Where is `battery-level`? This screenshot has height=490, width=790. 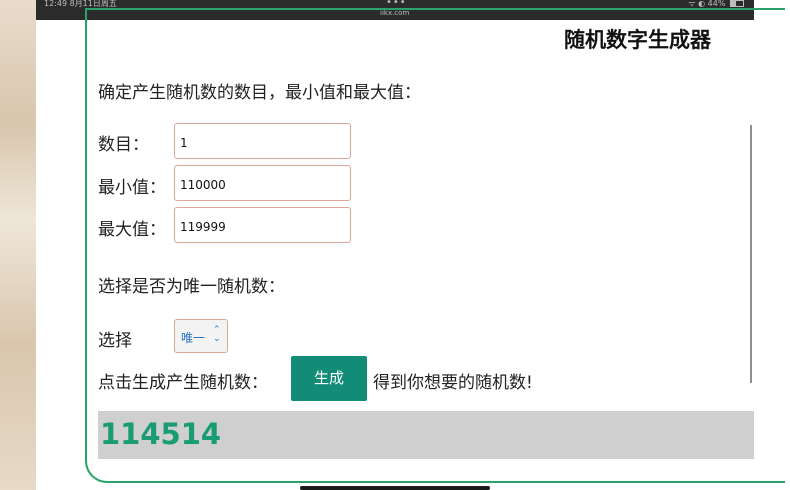
battery-level is located at coordinates (734, 3).